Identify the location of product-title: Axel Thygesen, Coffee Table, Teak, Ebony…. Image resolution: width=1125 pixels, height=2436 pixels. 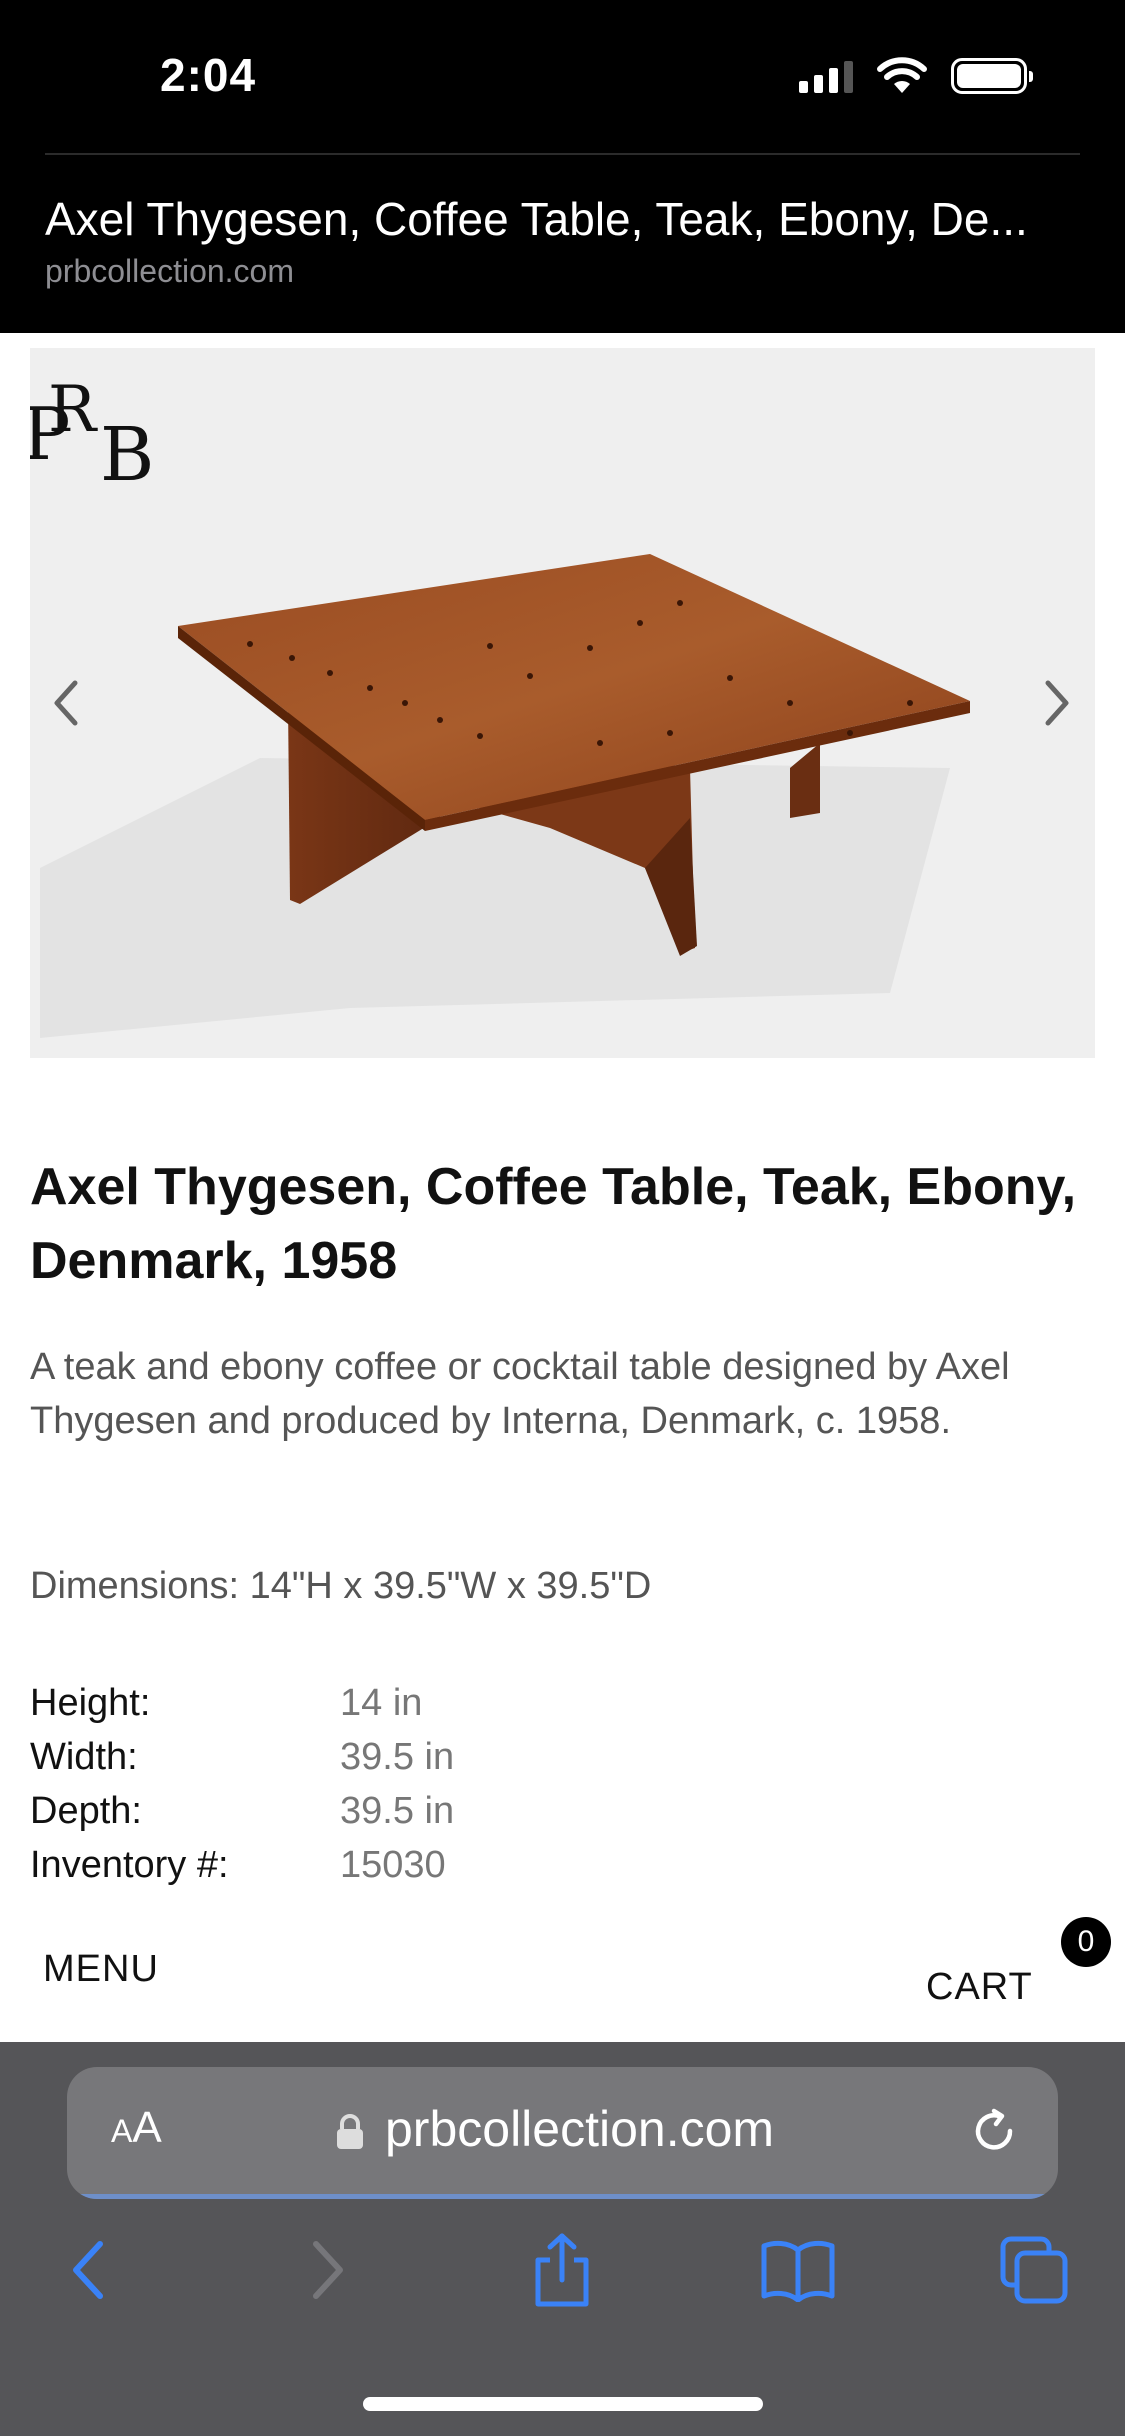
(553, 1224).